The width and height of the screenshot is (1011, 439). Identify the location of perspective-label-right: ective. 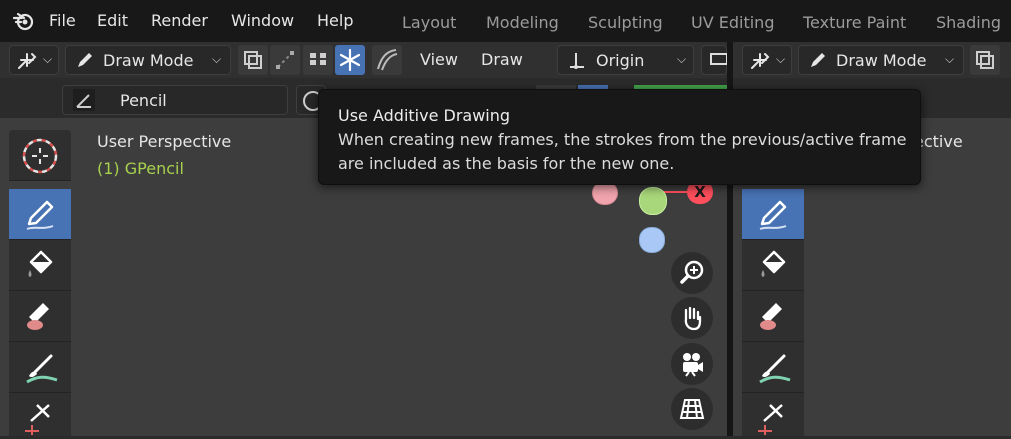
(938, 141).